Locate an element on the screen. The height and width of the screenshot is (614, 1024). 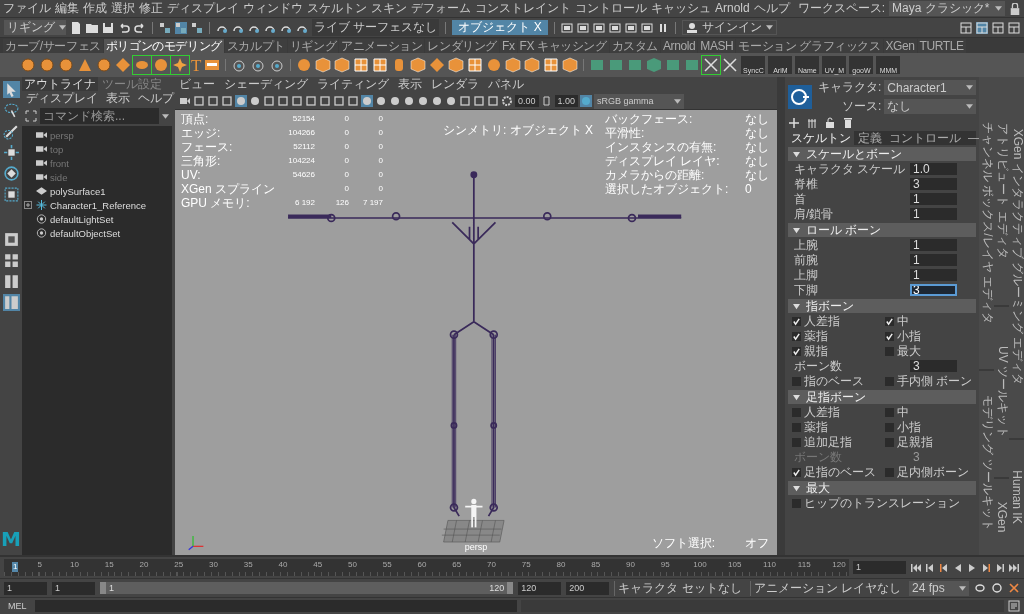
current-frame-field: 1 is located at coordinates (879, 567).